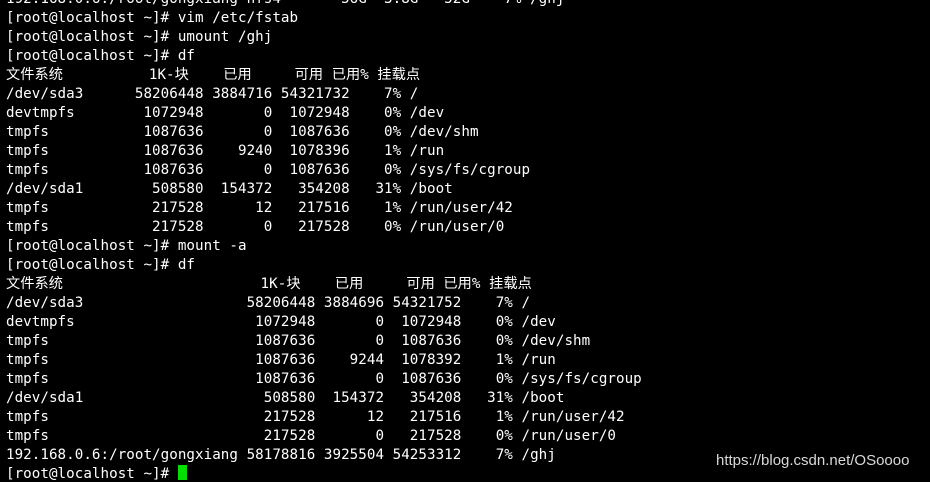 Image resolution: width=930 pixels, height=482 pixels. What do you see at coordinates (152, 18) in the screenshot?
I see `terminal-line: [root@localhost ~]# vim /etc/fstab` at bounding box center [152, 18].